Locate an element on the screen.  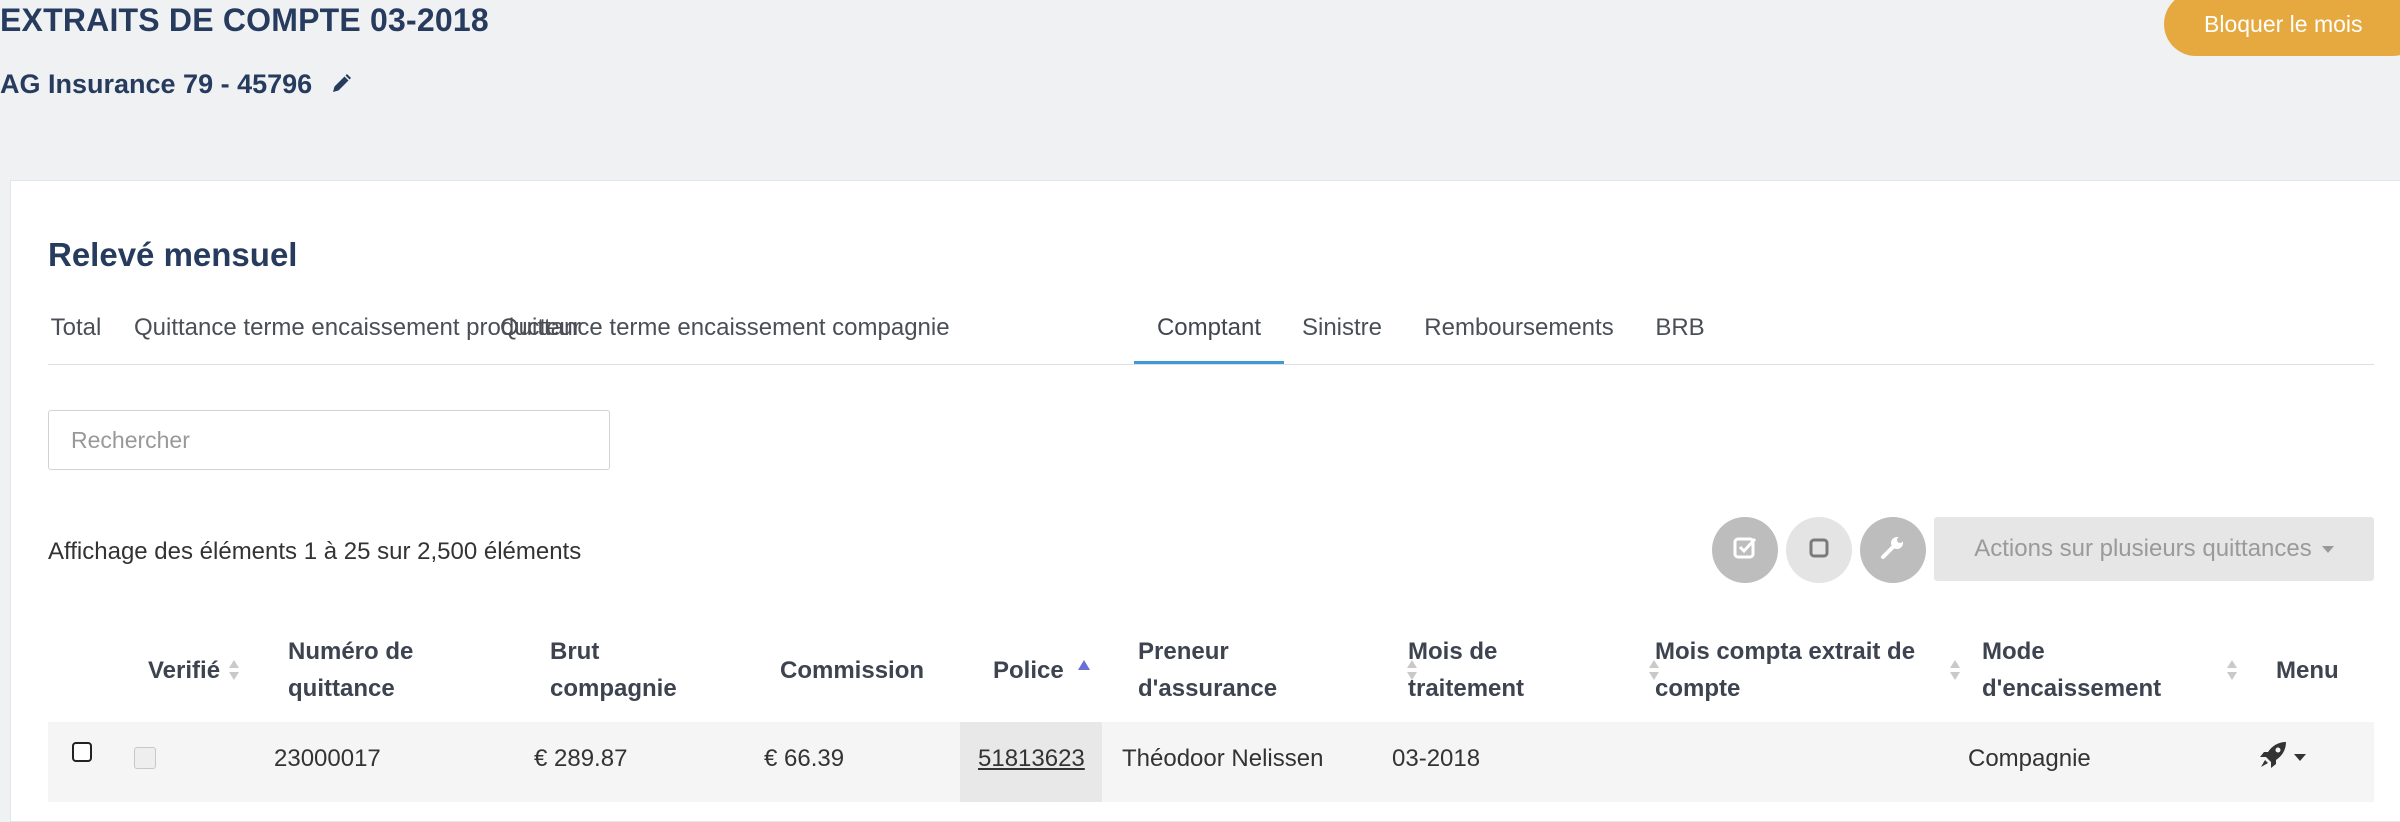
cell-preneur: Théodoor Nelissen is located at coordinates (1223, 758).